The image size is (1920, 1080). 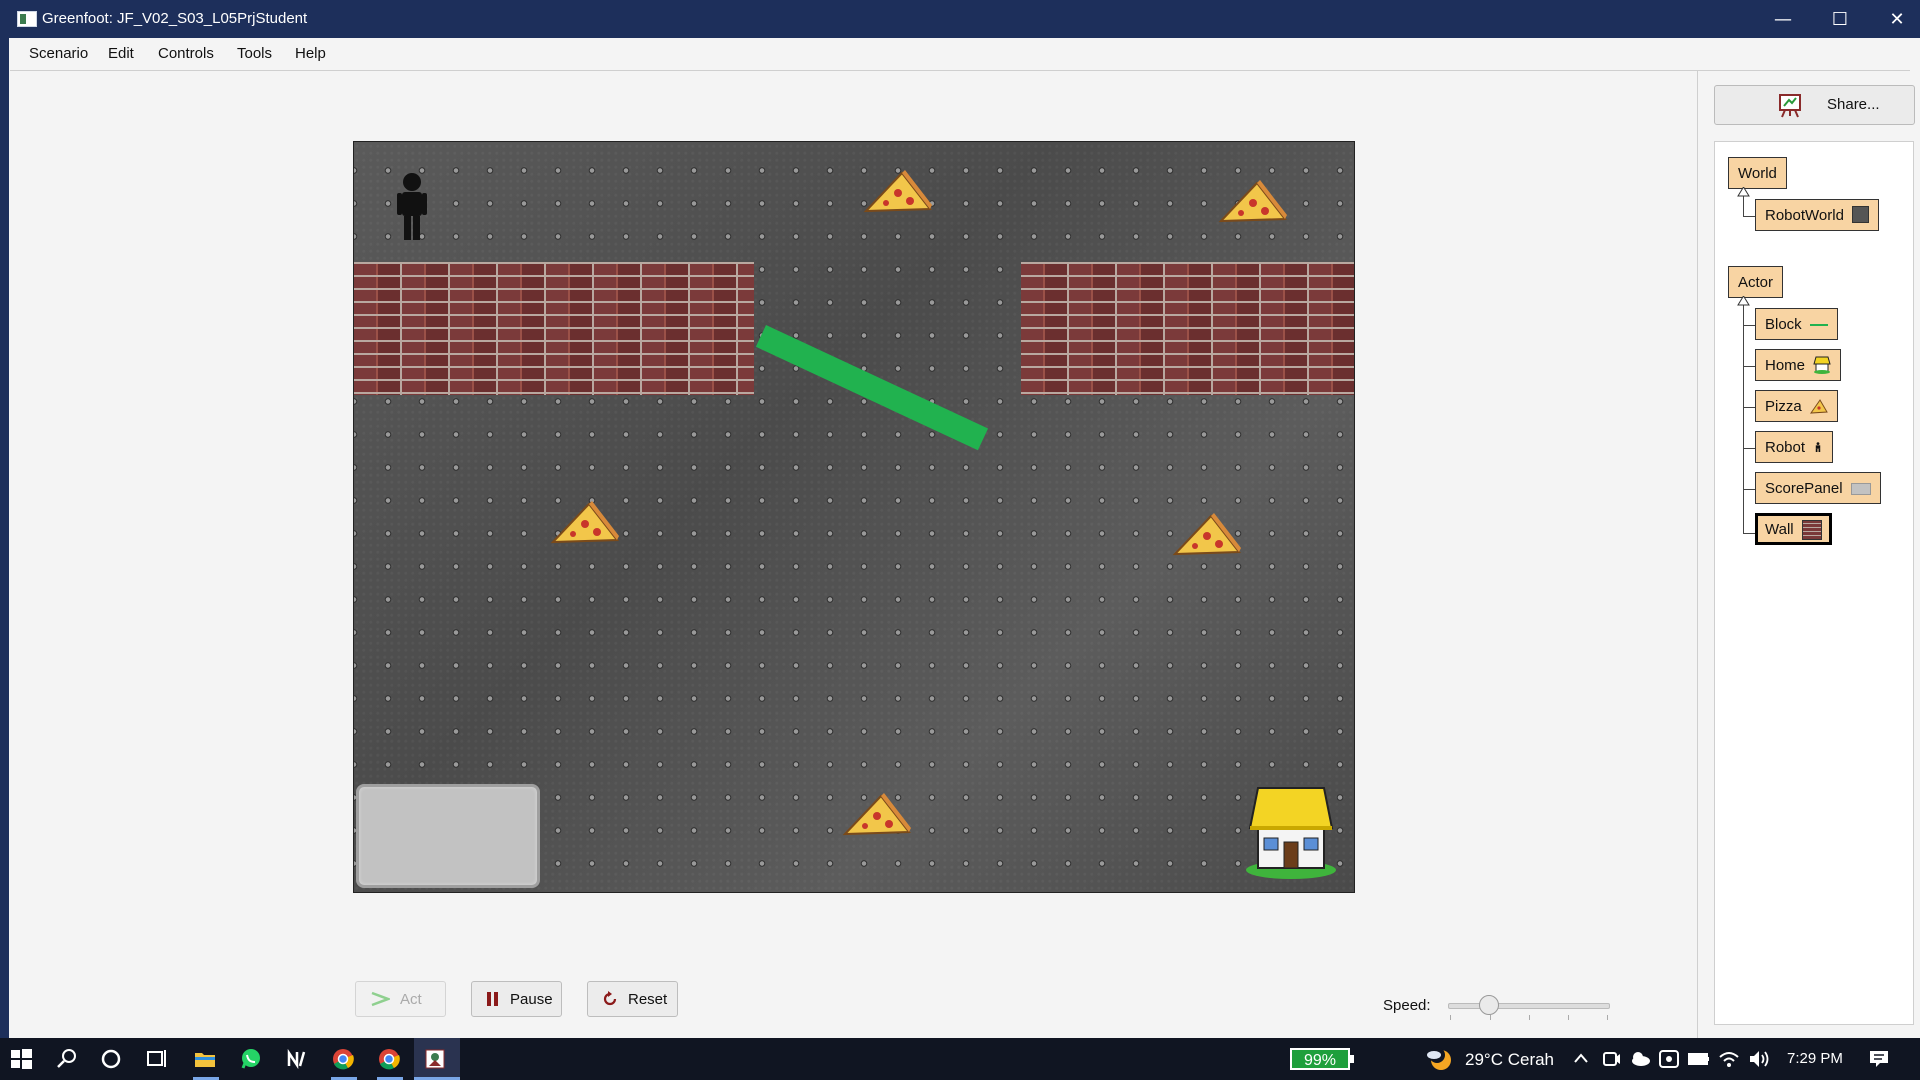 What do you see at coordinates (21, 1059) in the screenshot?
I see `windows-start-icon` at bounding box center [21, 1059].